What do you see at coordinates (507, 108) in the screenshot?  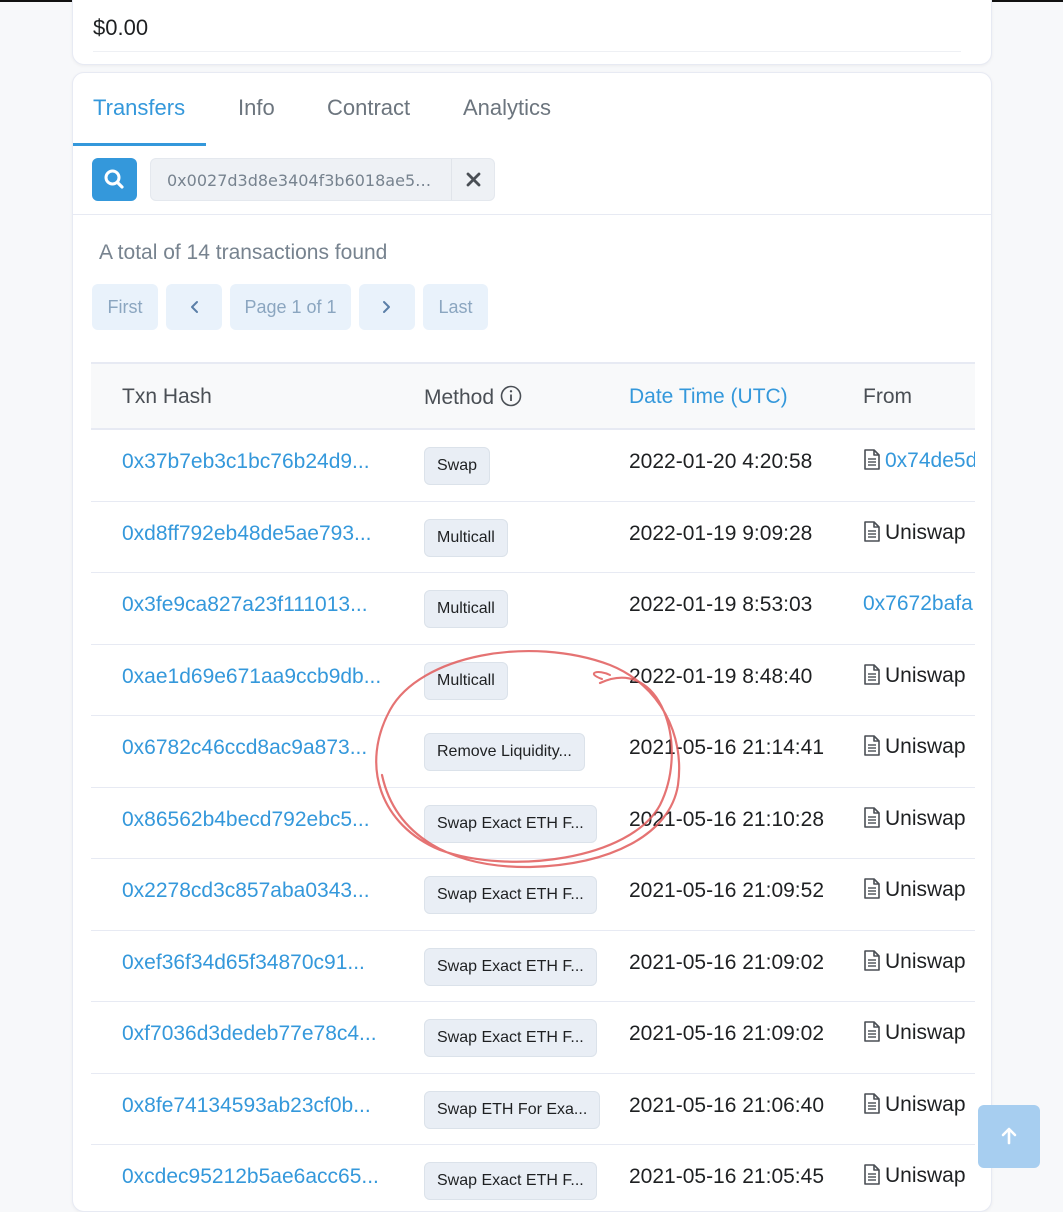 I see `tab-analytics: Analytics` at bounding box center [507, 108].